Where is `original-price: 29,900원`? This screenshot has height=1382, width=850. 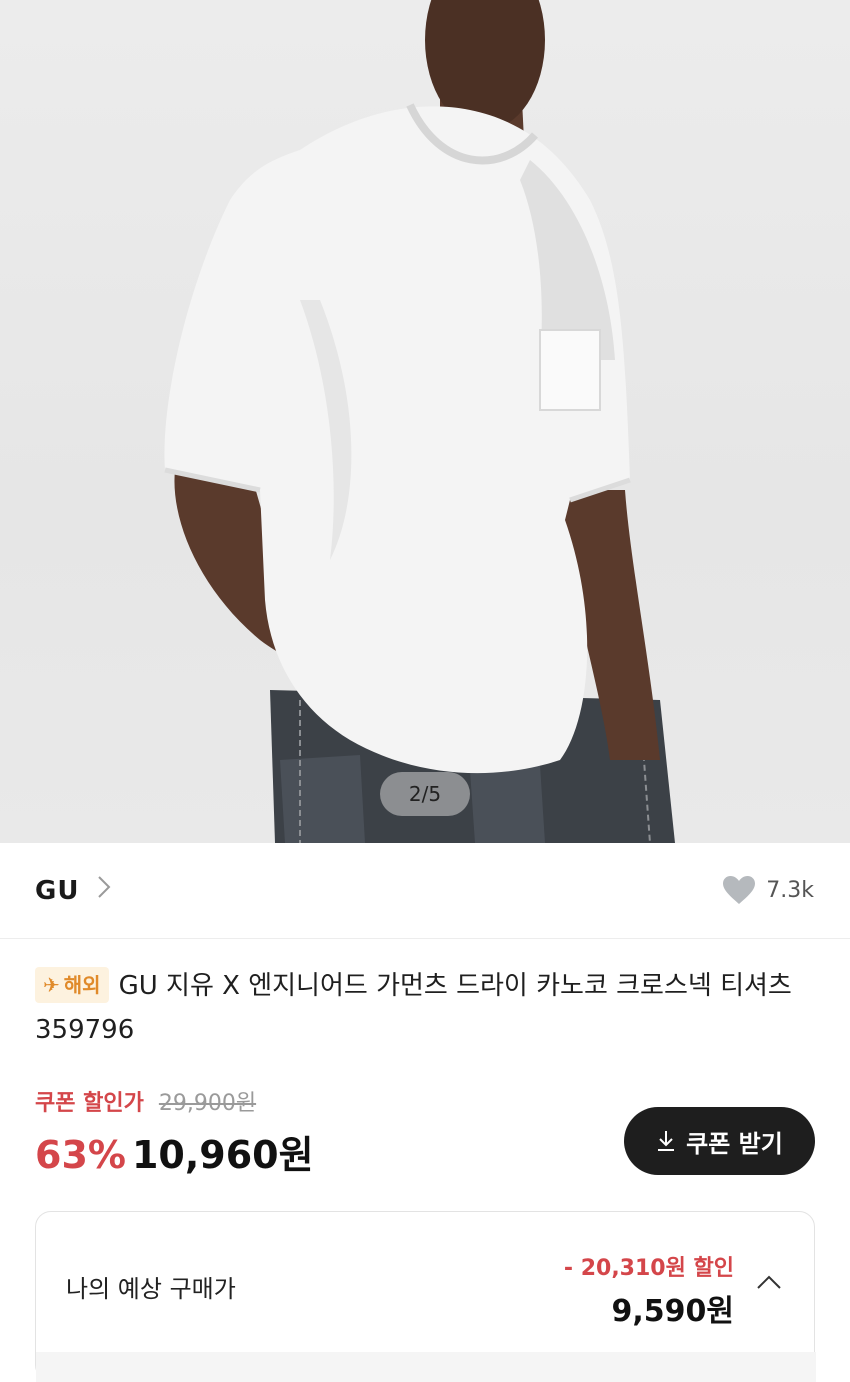
original-price: 29,900원 is located at coordinates (207, 1103).